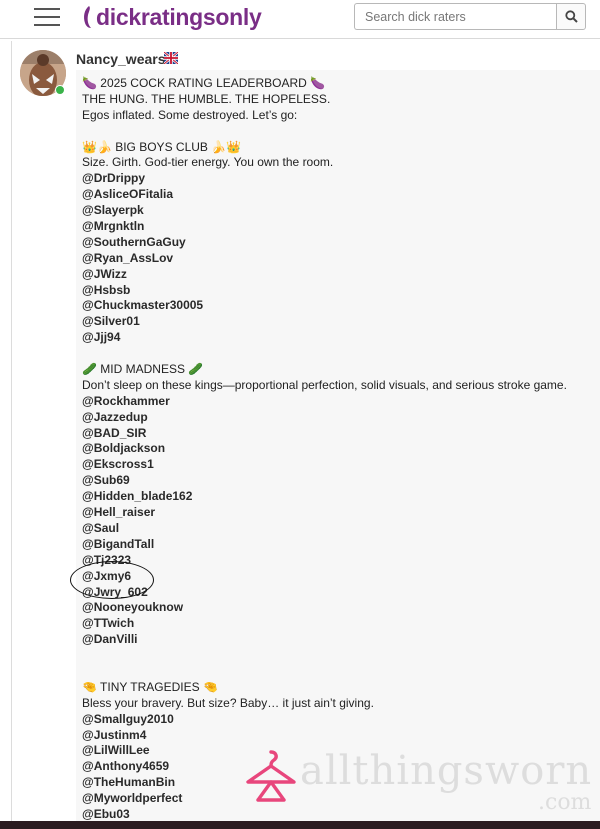 Image resolution: width=600 pixels, height=829 pixels. I want to click on highlight-circle, so click(112, 580).